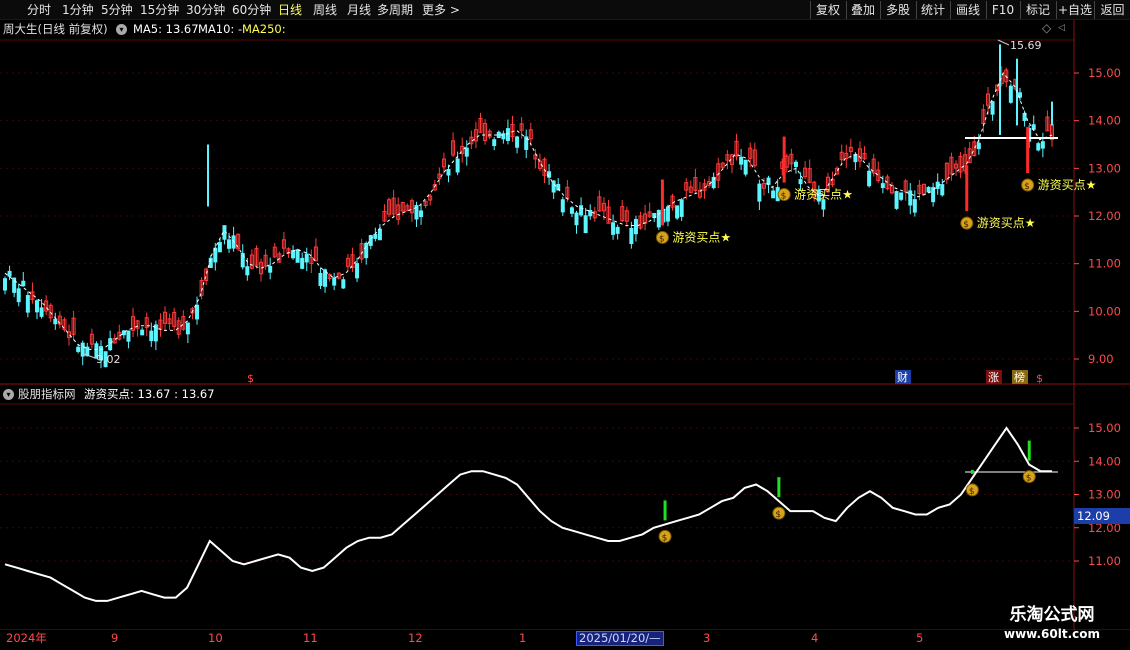 This screenshot has width=1130, height=650. Describe the element at coordinates (39, 10) in the screenshot. I see `period-tab: 分时` at that location.